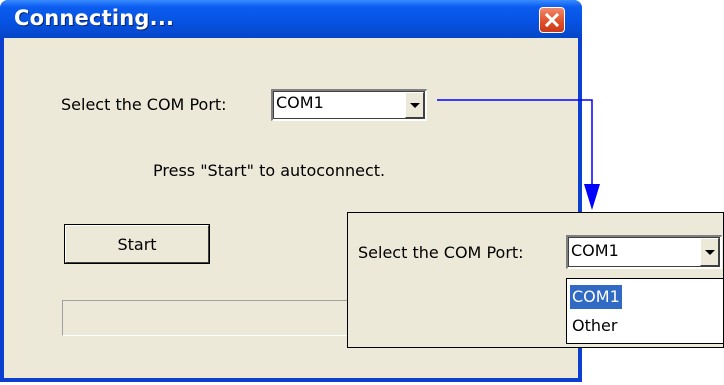 The height and width of the screenshot is (385, 724). Describe the element at coordinates (596, 297) in the screenshot. I see `option-com1: COM1` at that location.